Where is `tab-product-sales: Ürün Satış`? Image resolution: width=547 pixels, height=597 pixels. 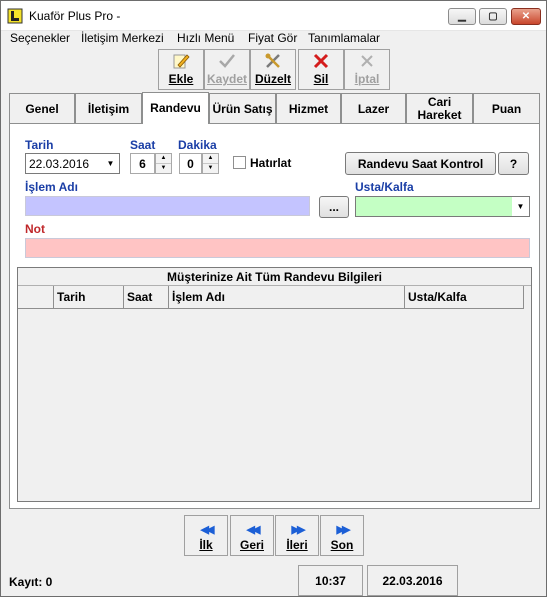
tab-product-sales: Ürün Satış is located at coordinates (242, 108).